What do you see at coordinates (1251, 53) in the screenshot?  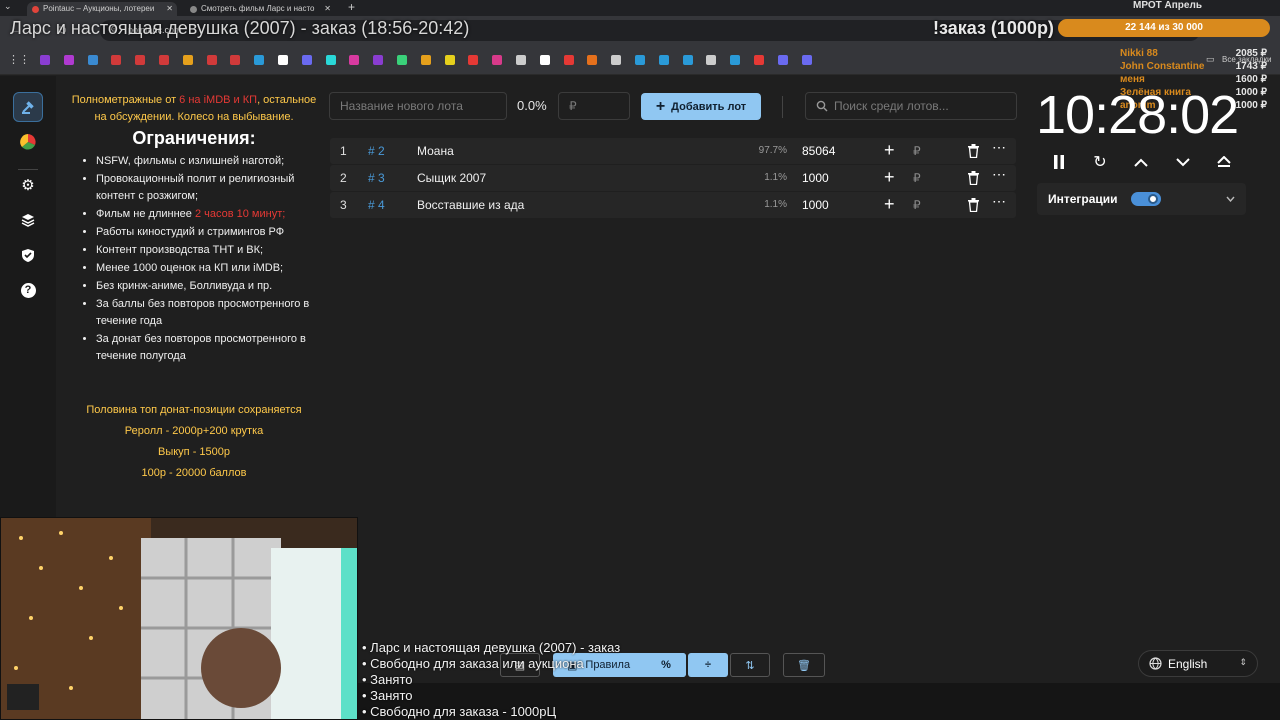 I see `donor-amount: 2085 ₽` at bounding box center [1251, 53].